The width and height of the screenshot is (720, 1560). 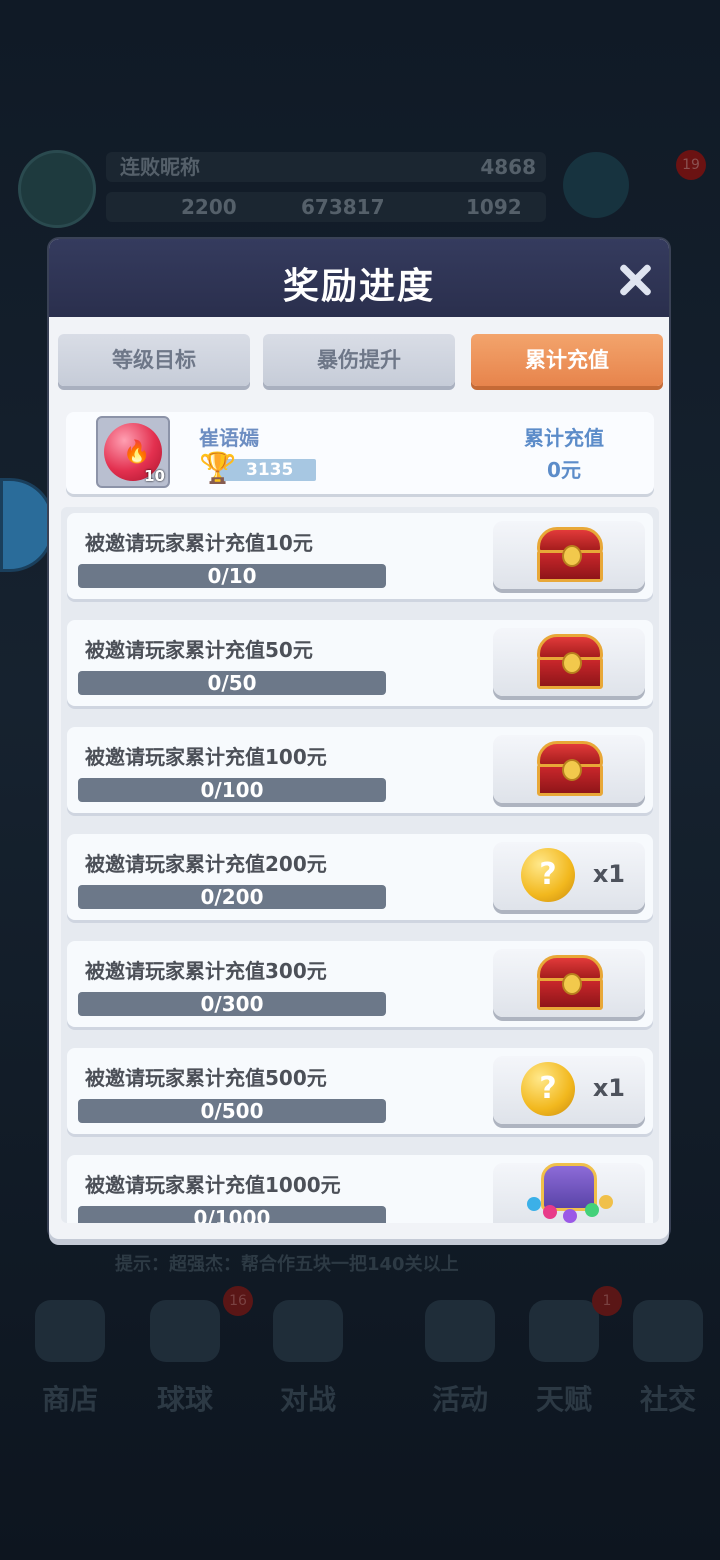 What do you see at coordinates (358, 286) in the screenshot?
I see `modal-title: 奖励进度` at bounding box center [358, 286].